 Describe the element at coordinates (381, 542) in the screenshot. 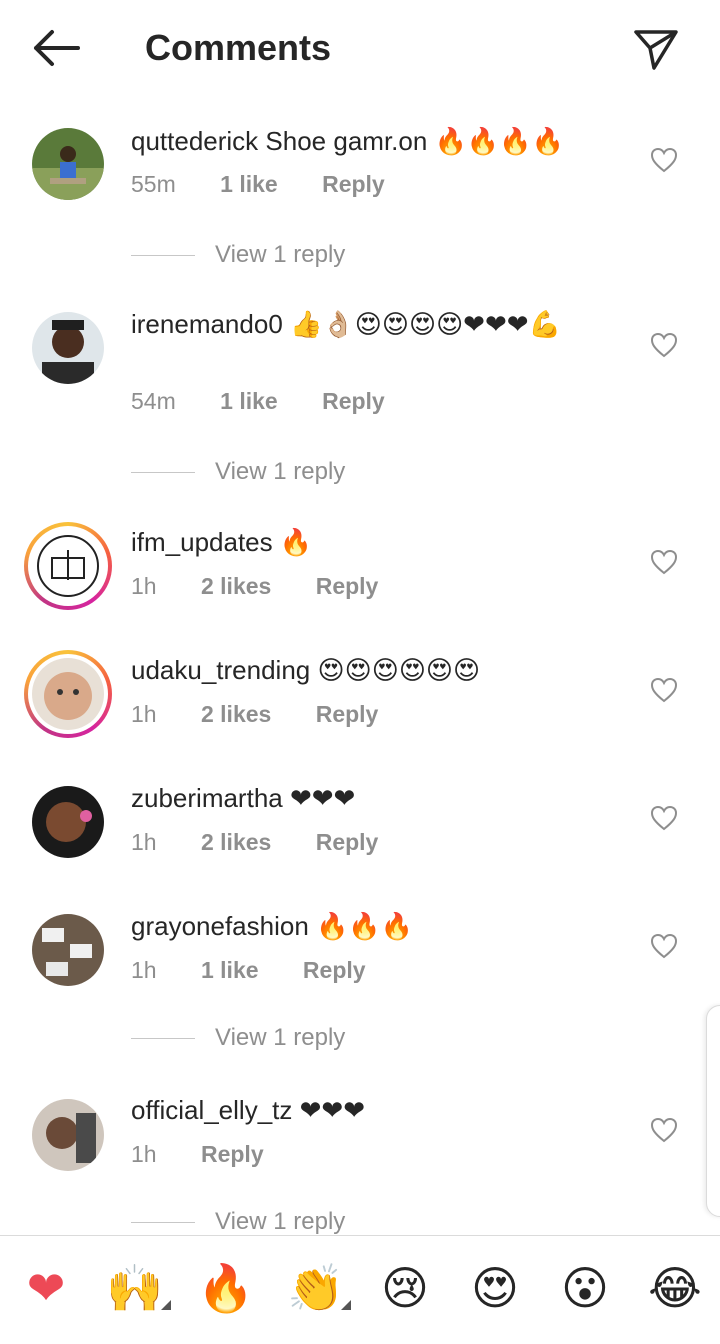

I see `comment-text: ifm_updates 🔥` at that location.